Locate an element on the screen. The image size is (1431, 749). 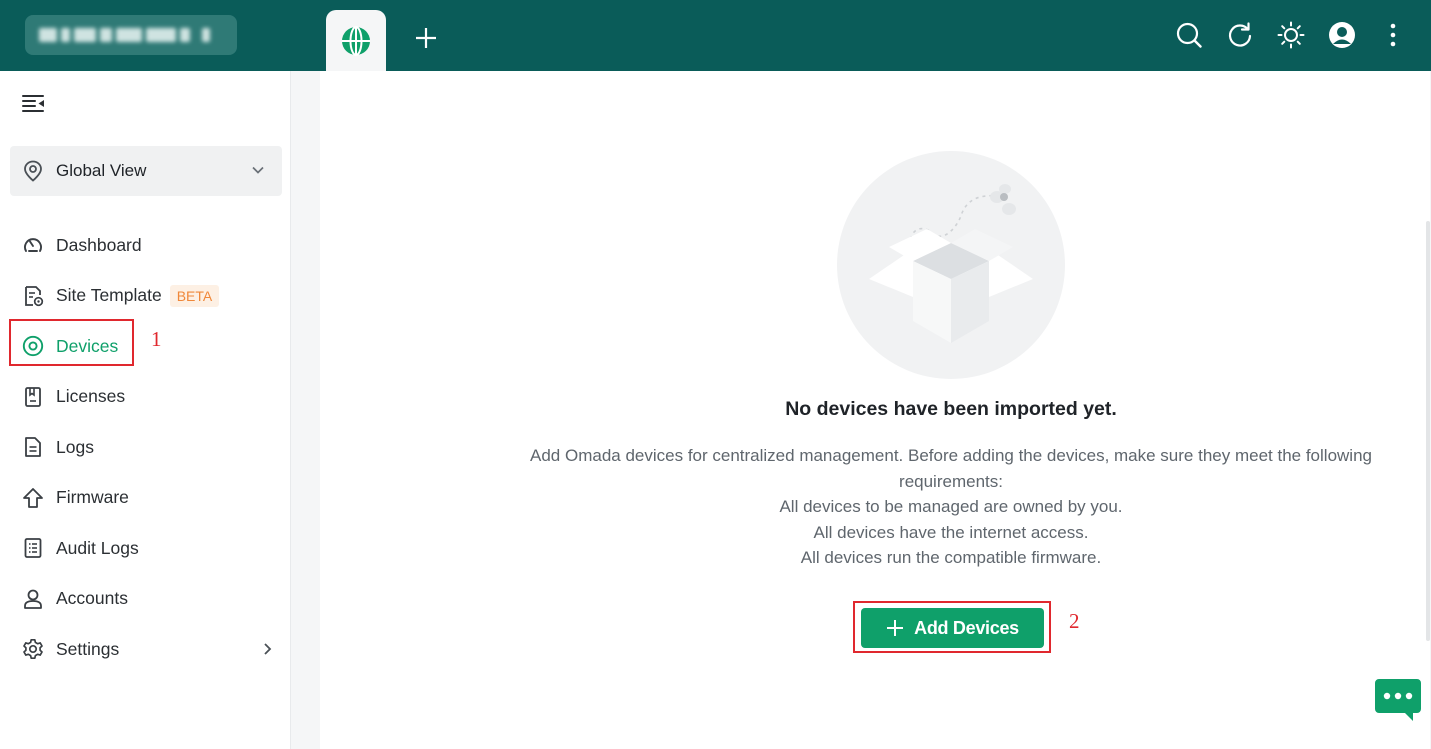
sidebar-item-label: Settings is located at coordinates (88, 648).